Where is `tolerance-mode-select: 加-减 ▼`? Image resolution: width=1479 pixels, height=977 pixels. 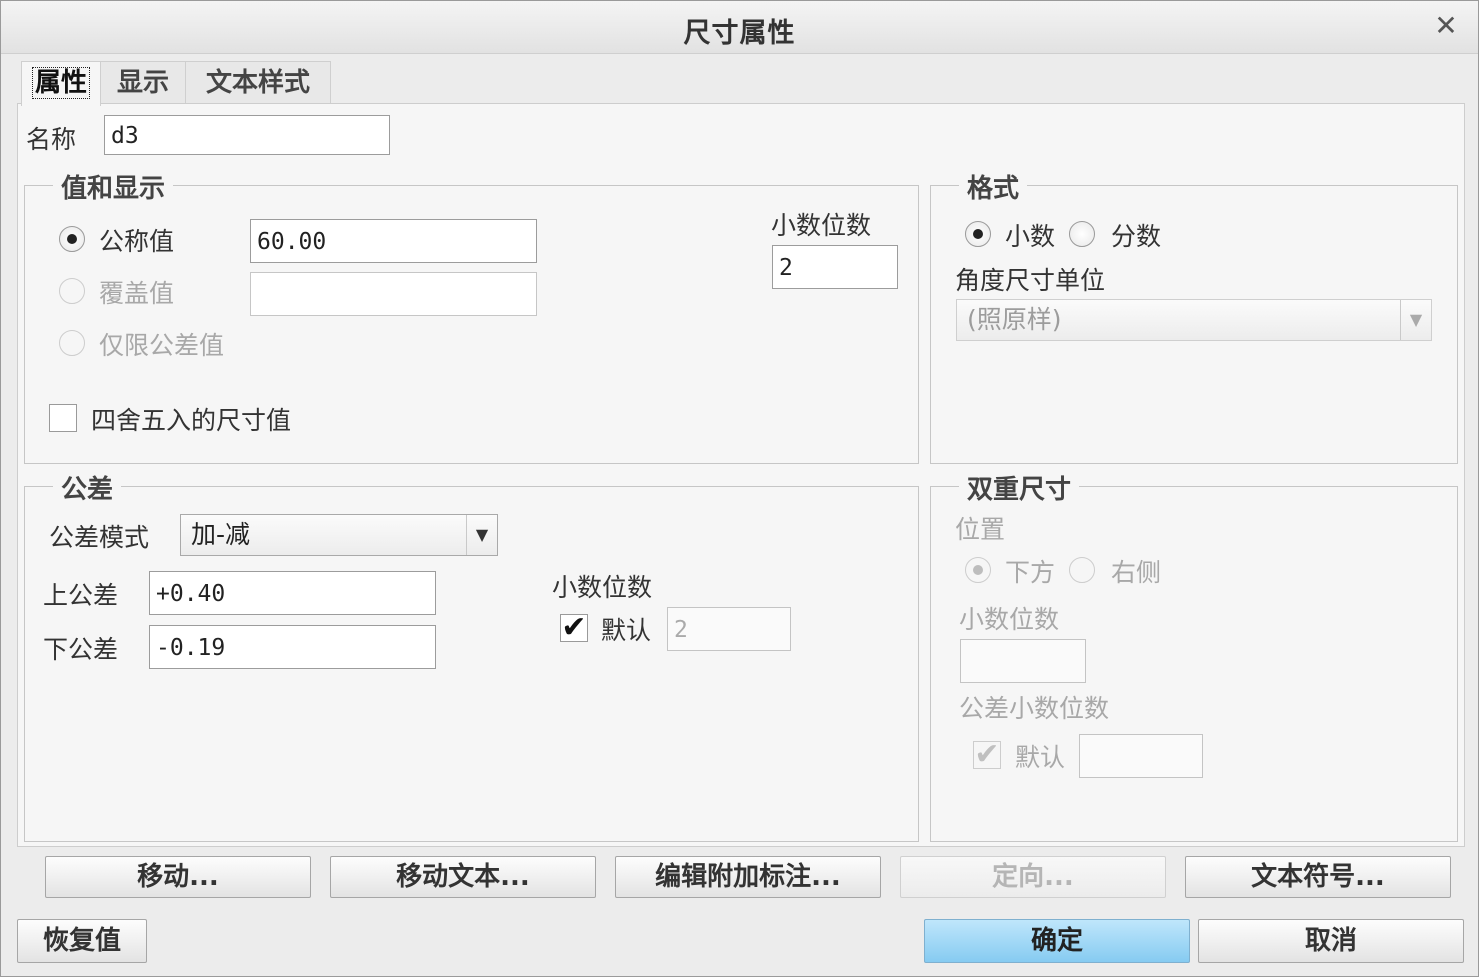
tolerance-mode-select: 加-减 ▼ is located at coordinates (339, 535).